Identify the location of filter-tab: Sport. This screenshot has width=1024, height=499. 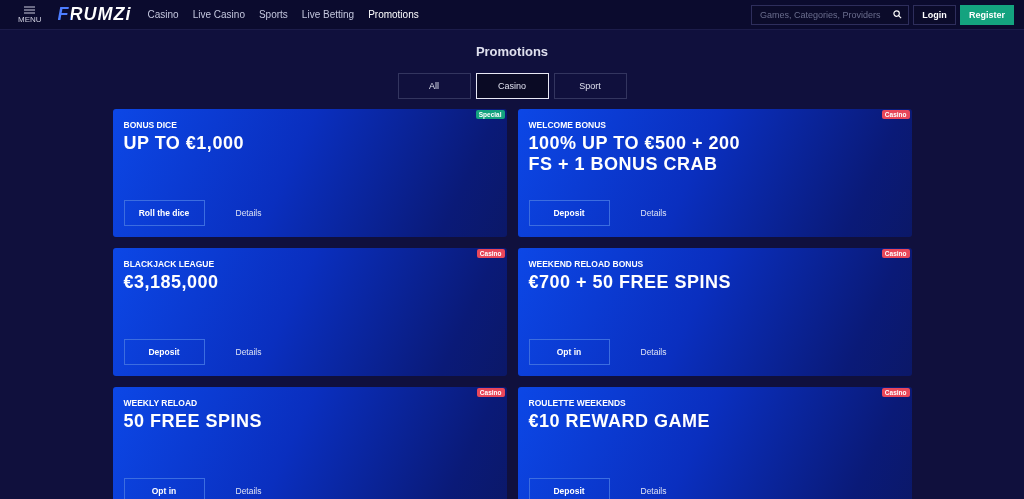
(590, 86).